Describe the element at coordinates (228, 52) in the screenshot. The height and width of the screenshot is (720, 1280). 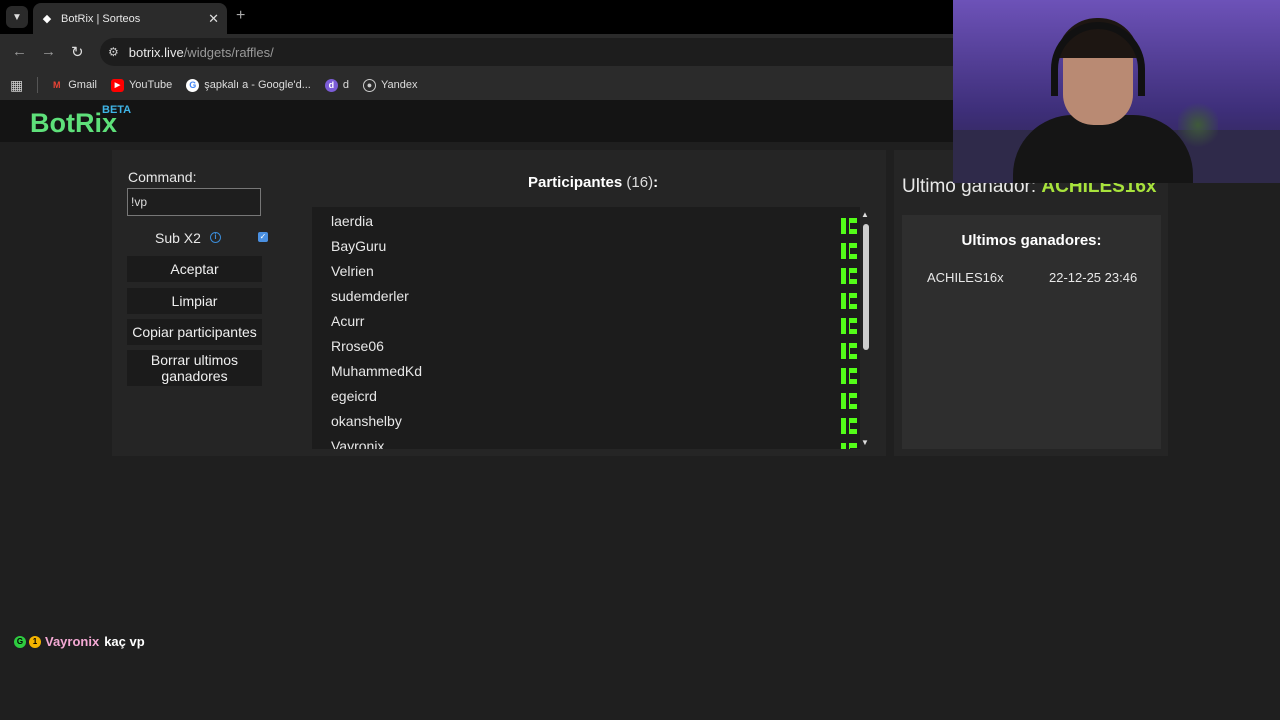
I see `url-path: /widgets/raffles/` at that location.